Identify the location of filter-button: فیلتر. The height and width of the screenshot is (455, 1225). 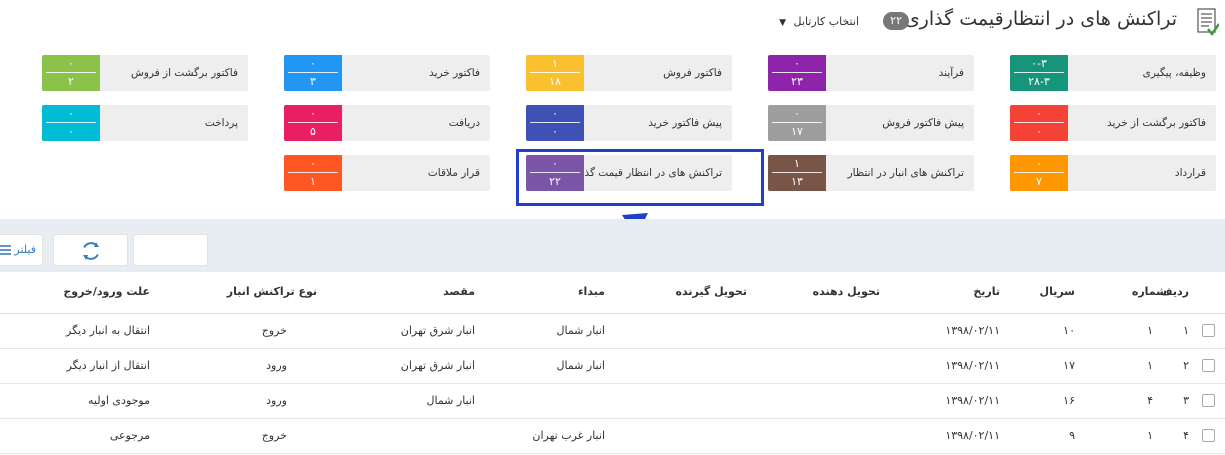
(21, 250).